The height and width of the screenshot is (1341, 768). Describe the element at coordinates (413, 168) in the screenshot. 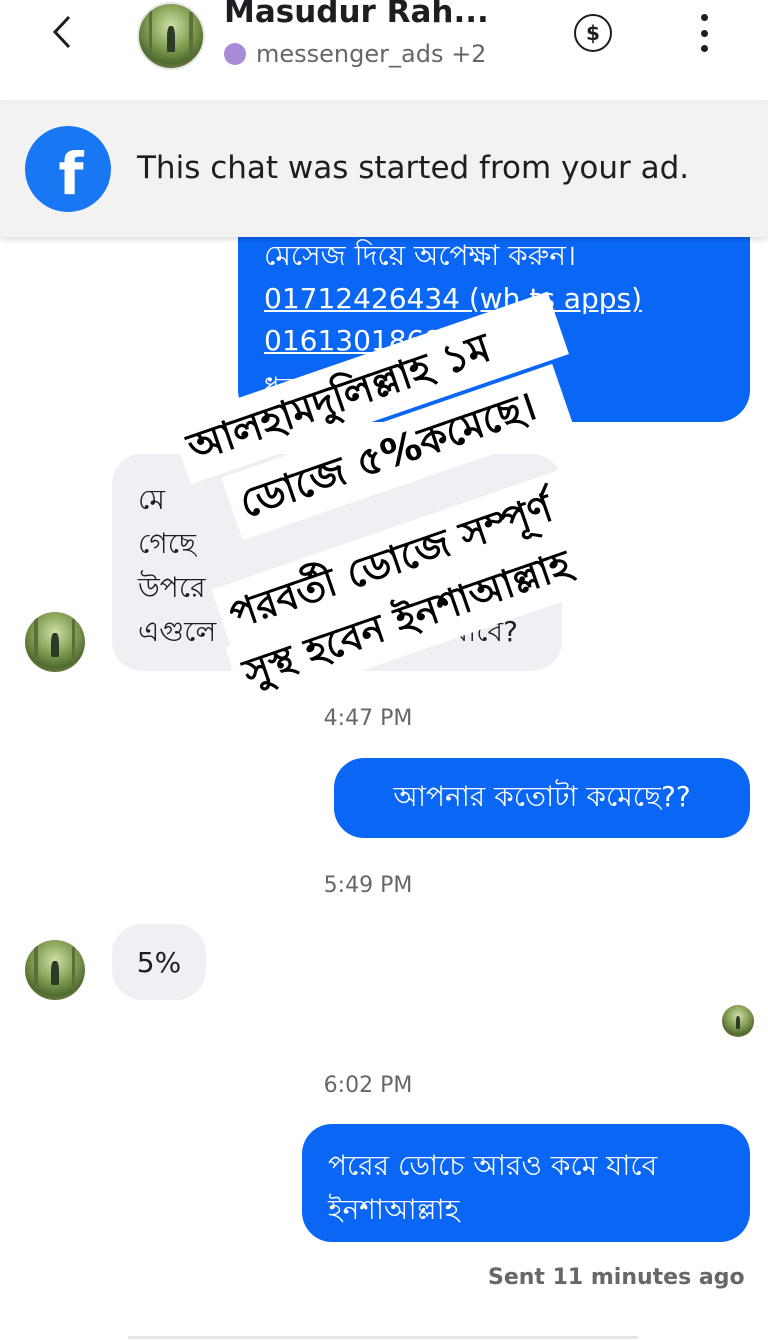

I see `banner-text: This chat was started from your ad.` at that location.